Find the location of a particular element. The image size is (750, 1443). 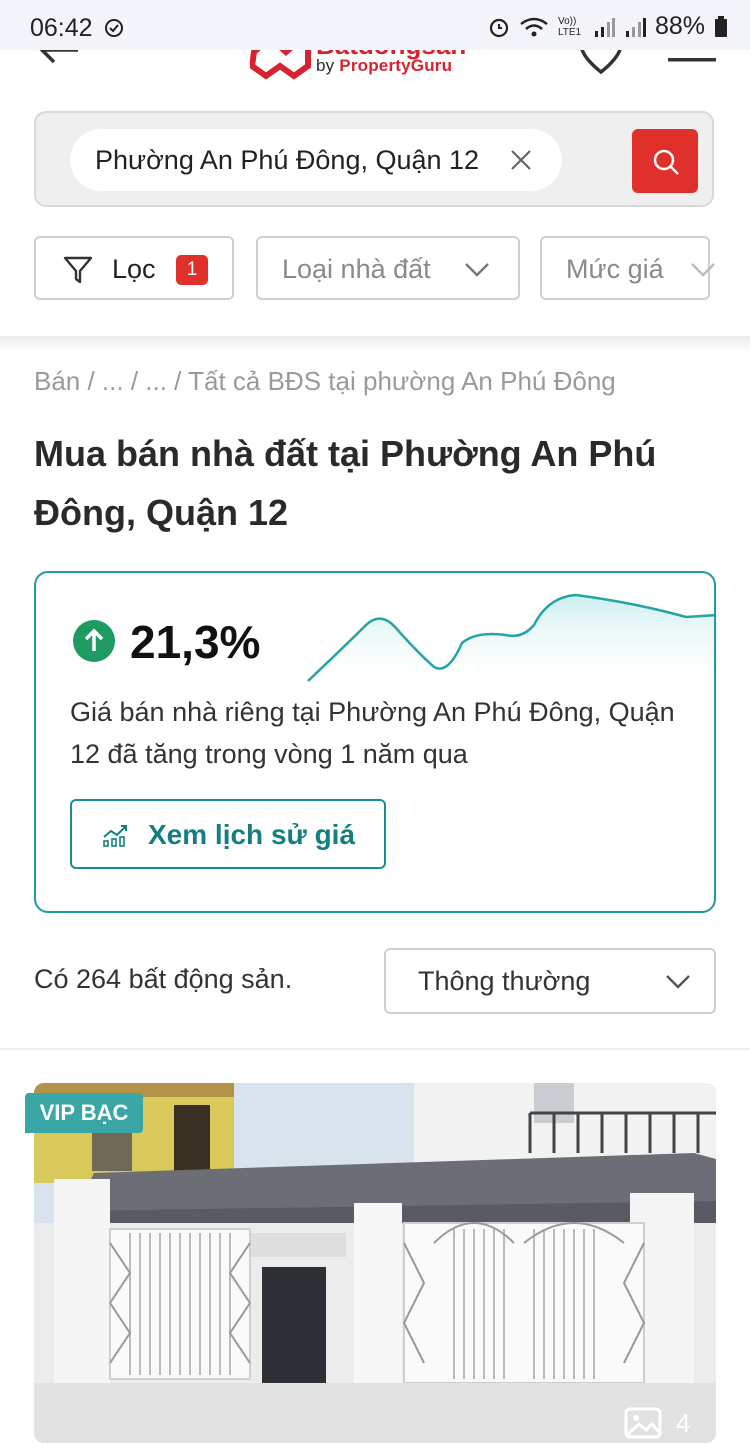

app-header: Batdongsan by PropertyGuru is located at coordinates (375, 65).